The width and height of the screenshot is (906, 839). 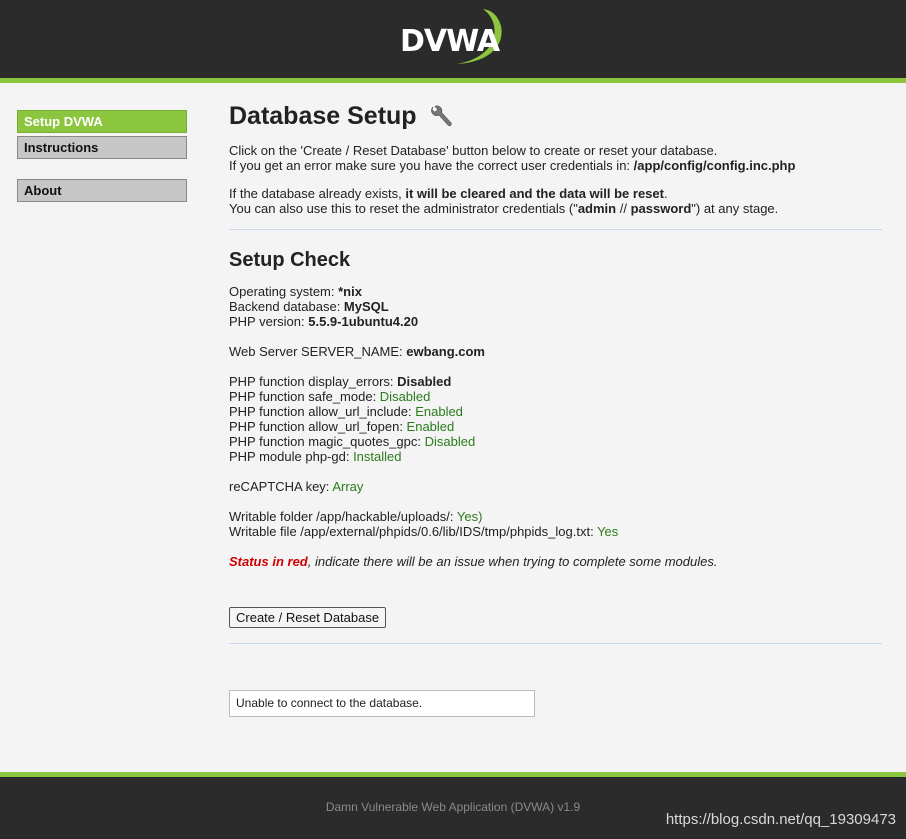 What do you see at coordinates (296, 486) in the screenshot?
I see `recaptcha-line: reCAPTCHA key: Array` at bounding box center [296, 486].